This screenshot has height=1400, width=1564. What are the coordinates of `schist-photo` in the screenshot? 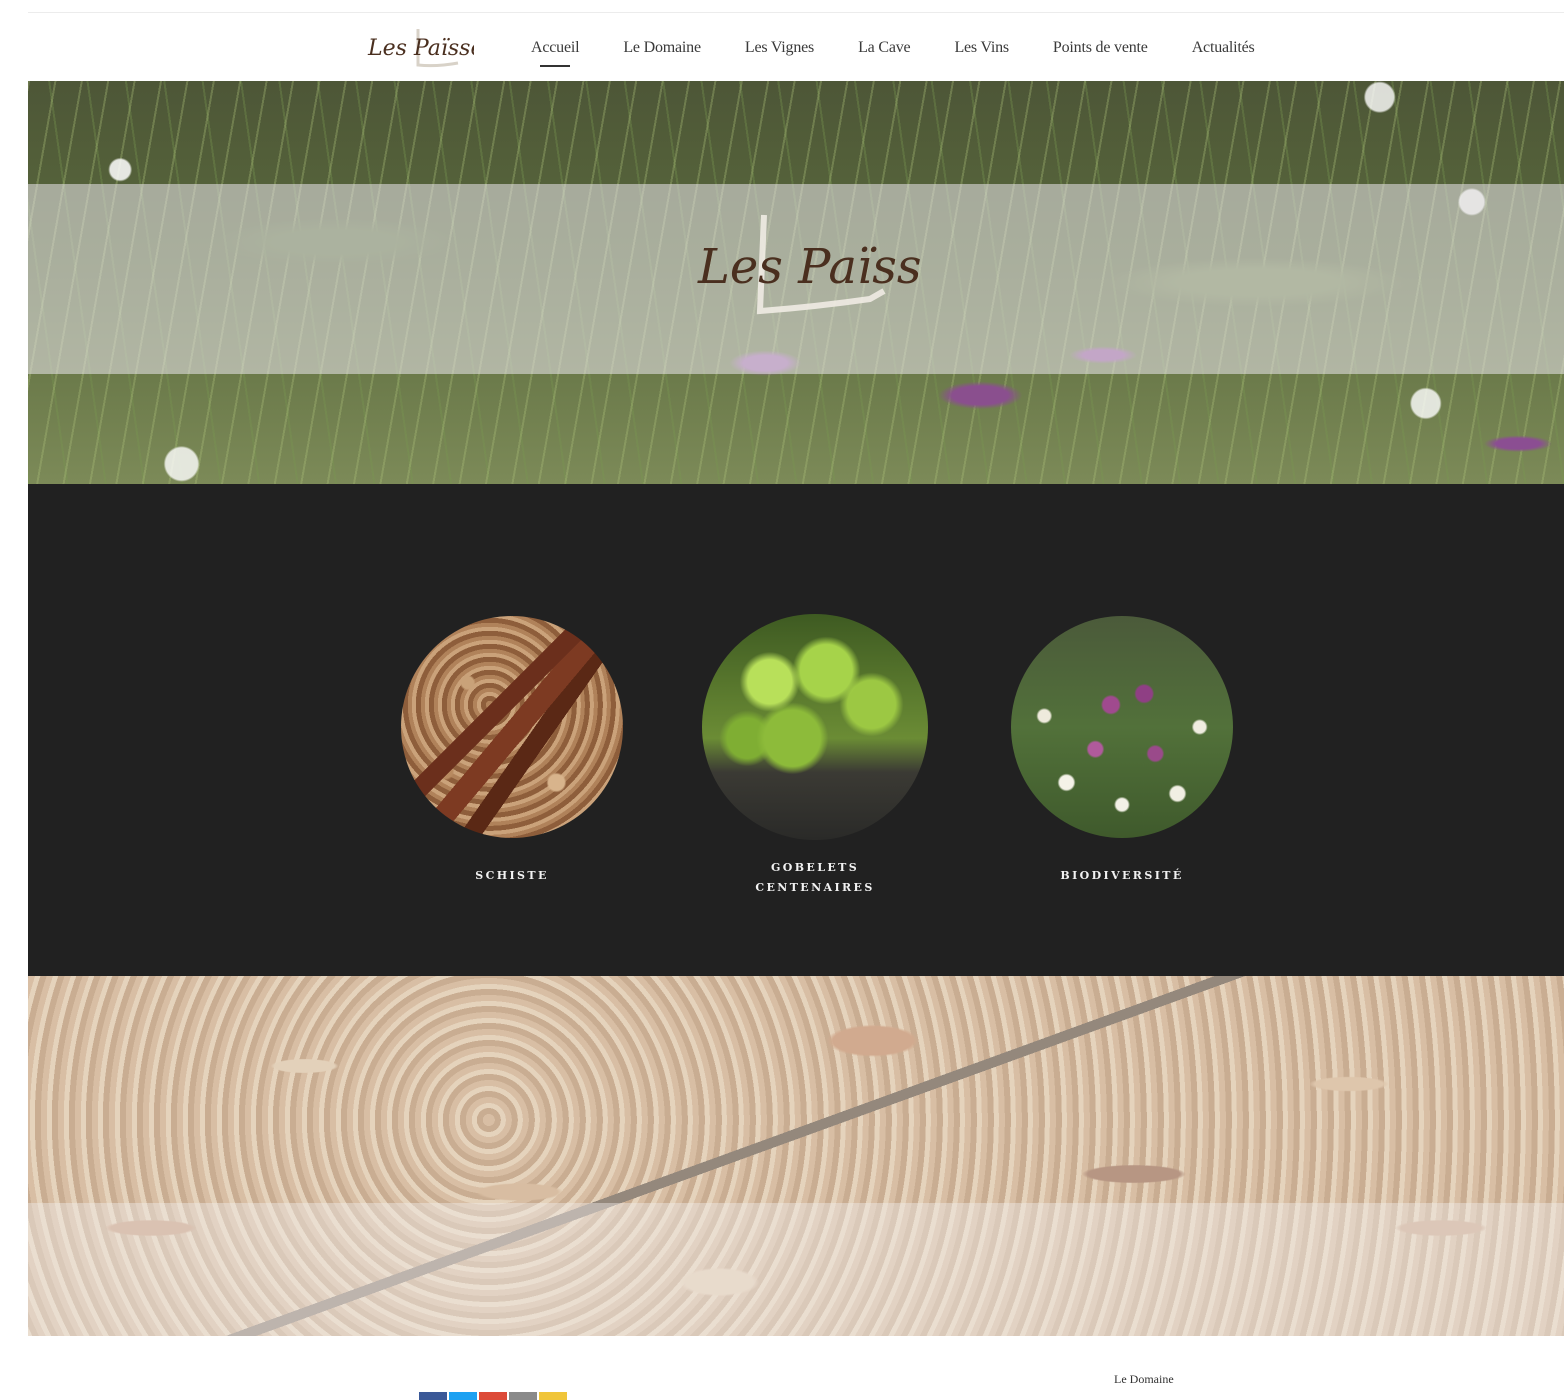 It's located at (512, 727).